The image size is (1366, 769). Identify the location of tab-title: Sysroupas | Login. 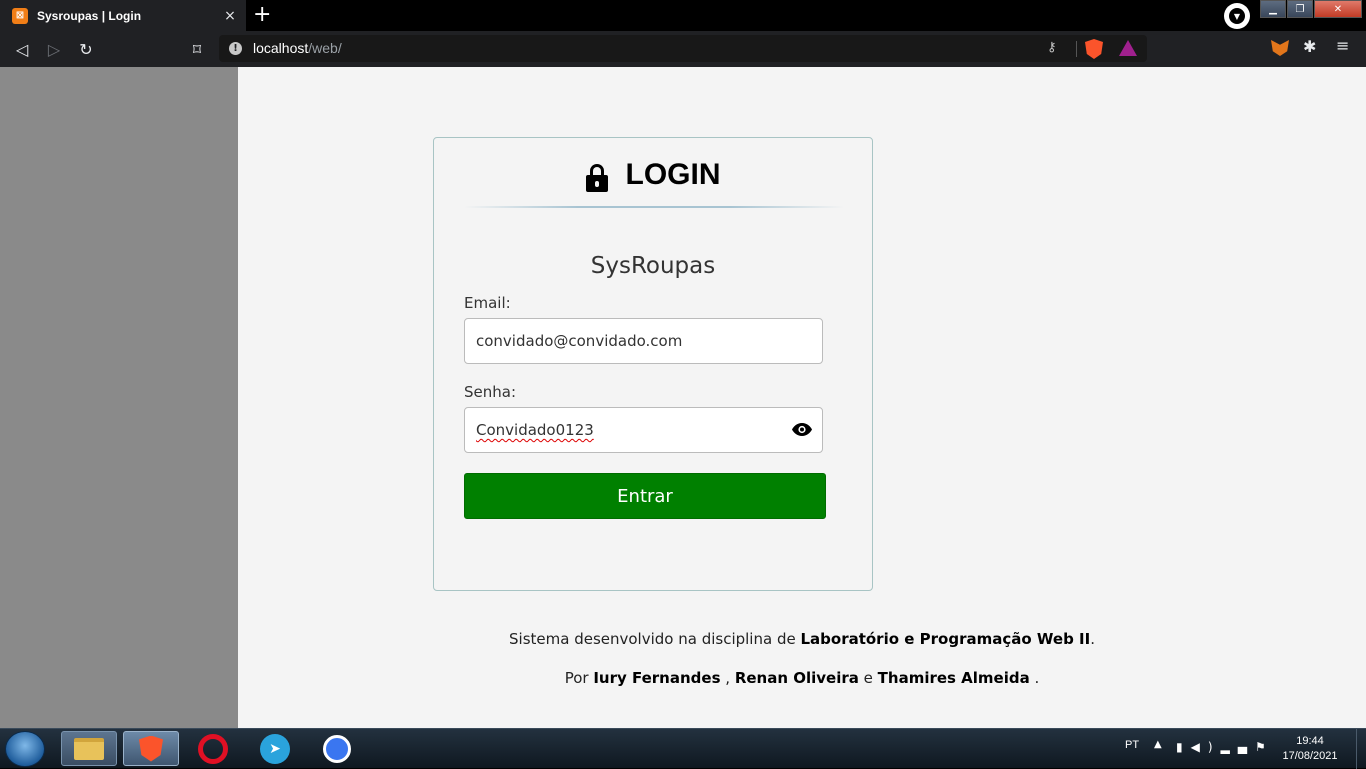
(89, 15).